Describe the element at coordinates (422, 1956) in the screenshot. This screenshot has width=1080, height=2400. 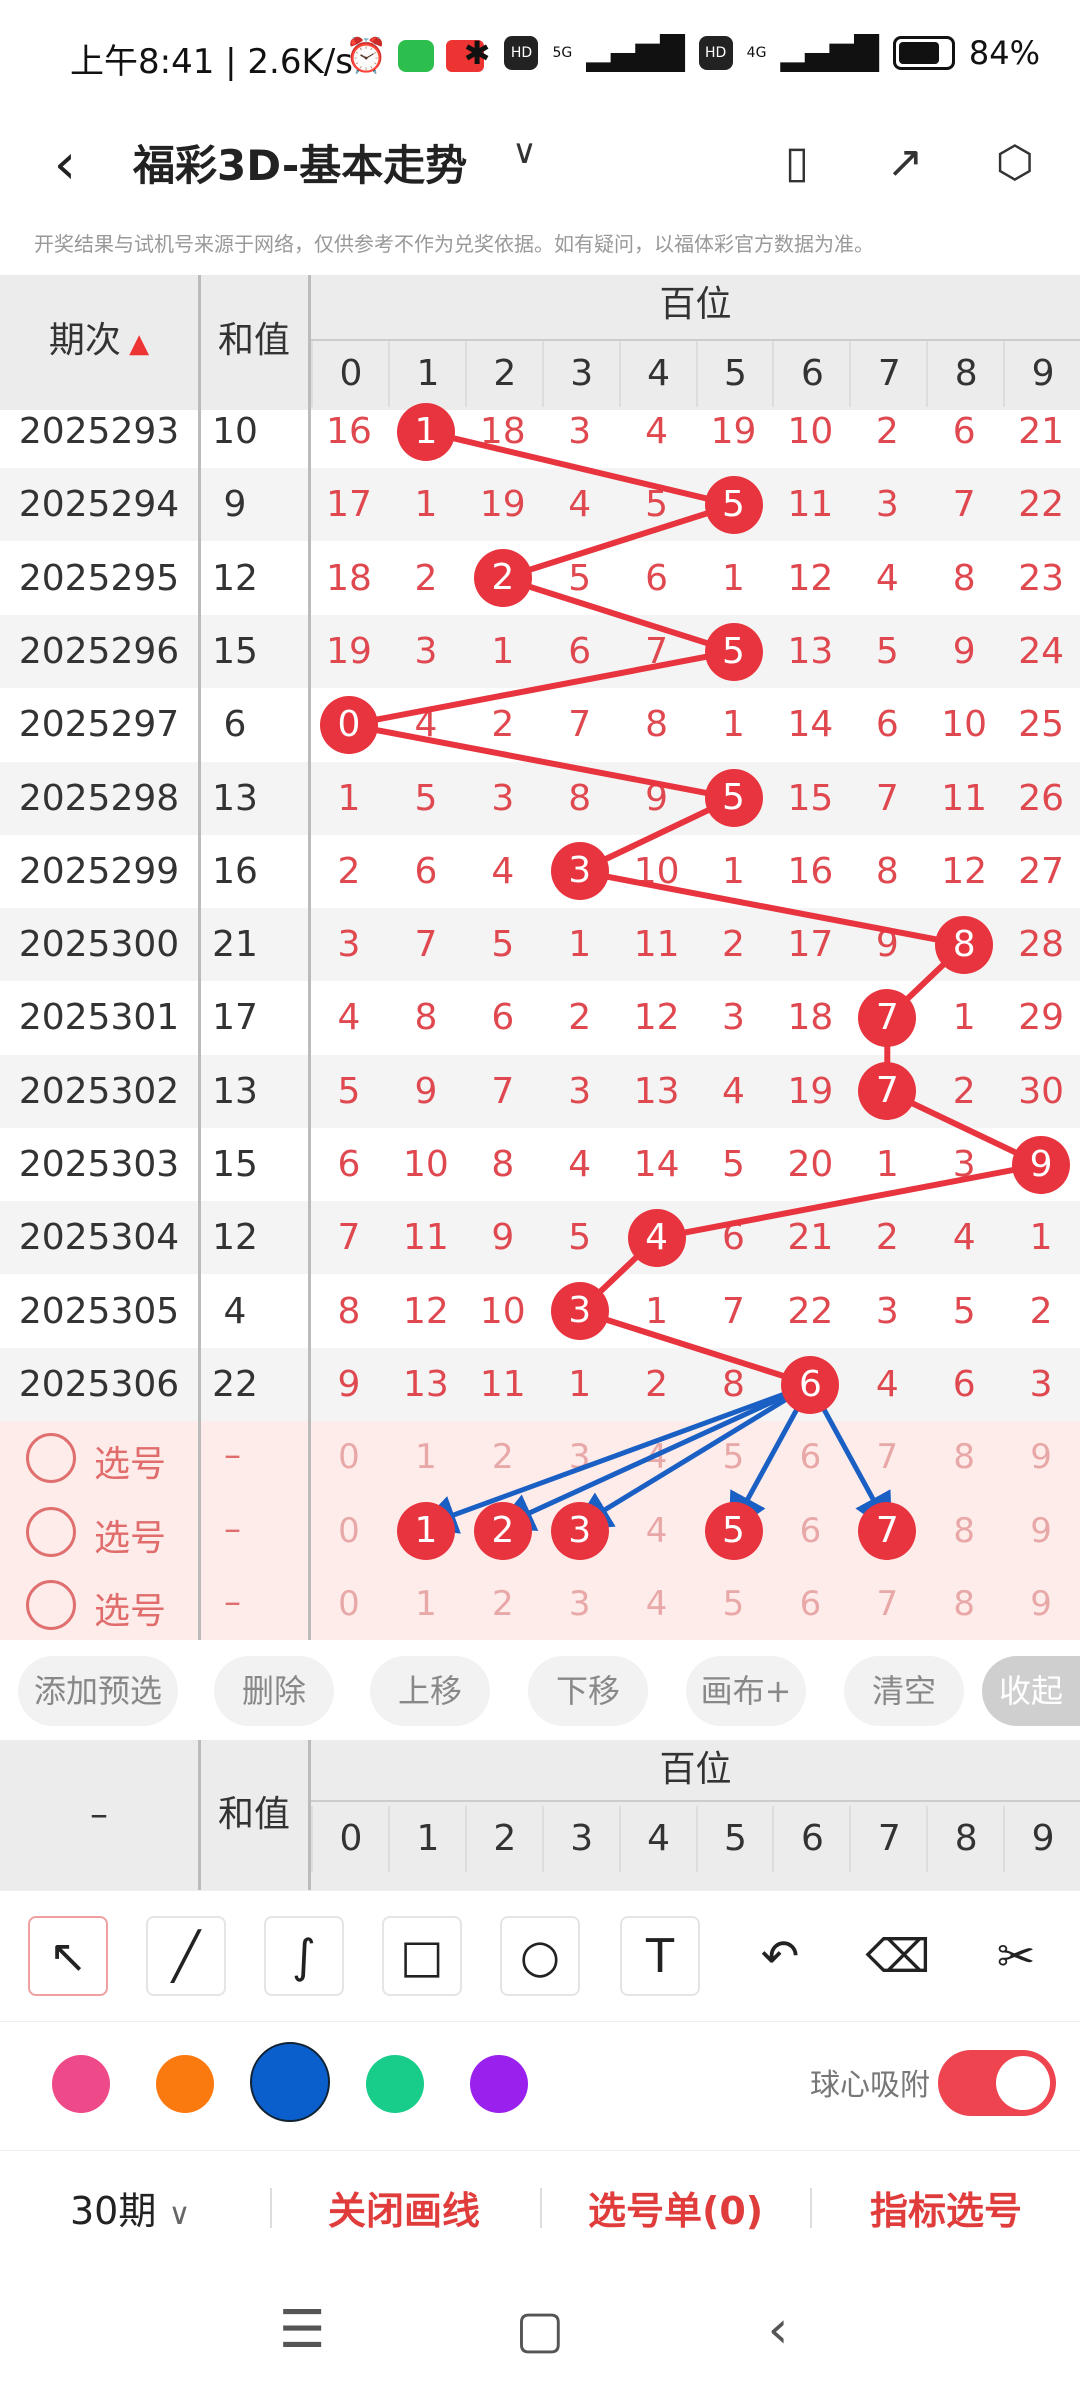
I see `rectangle-tool-icon: □` at that location.